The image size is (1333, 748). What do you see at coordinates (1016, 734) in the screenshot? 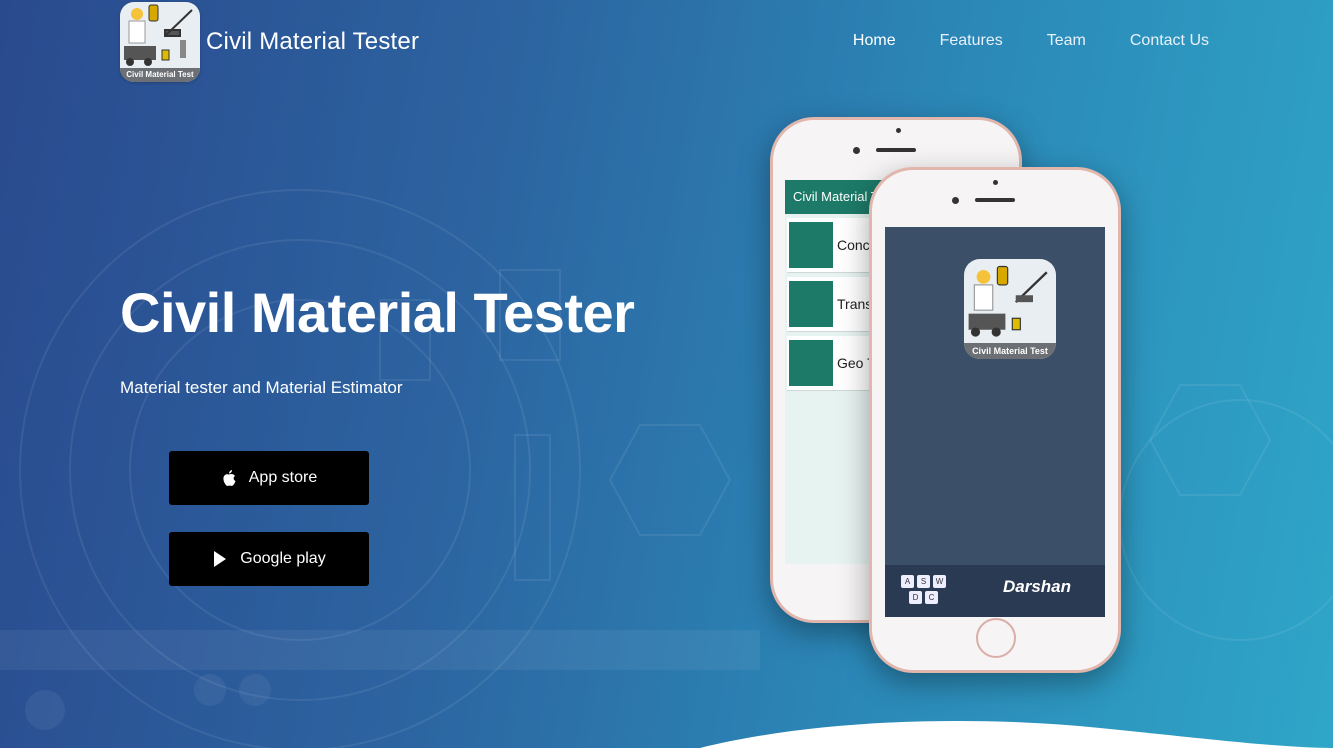
I see `bottom-wave` at bounding box center [1016, 734].